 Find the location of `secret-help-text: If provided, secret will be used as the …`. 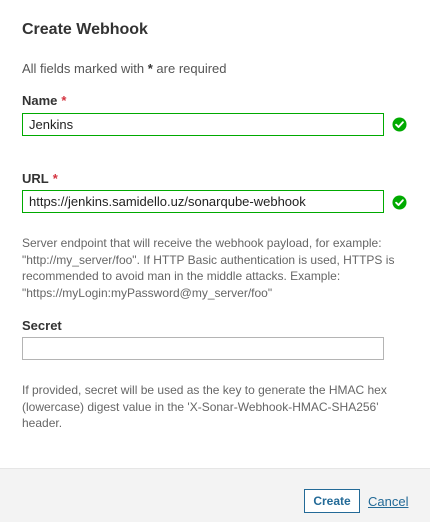

secret-help-text: If provided, secret will be used as the … is located at coordinates (204, 406).